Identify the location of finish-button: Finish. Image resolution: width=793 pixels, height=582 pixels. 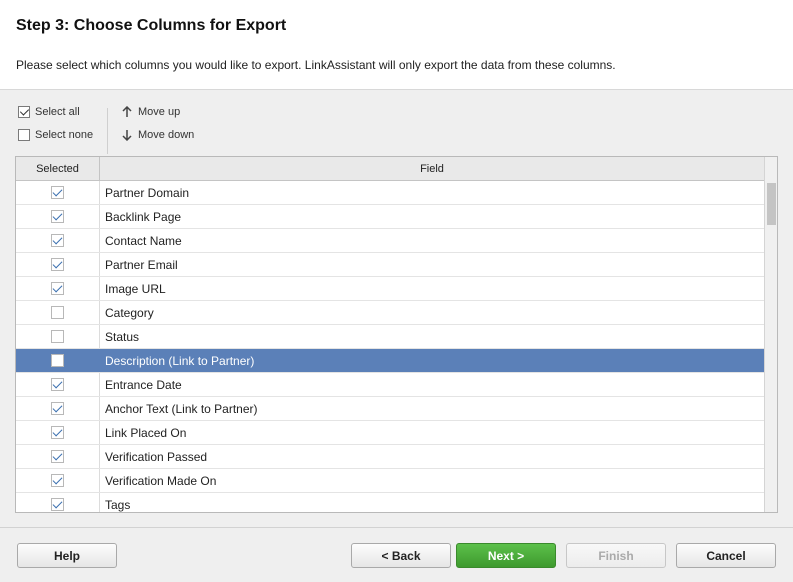
(616, 555).